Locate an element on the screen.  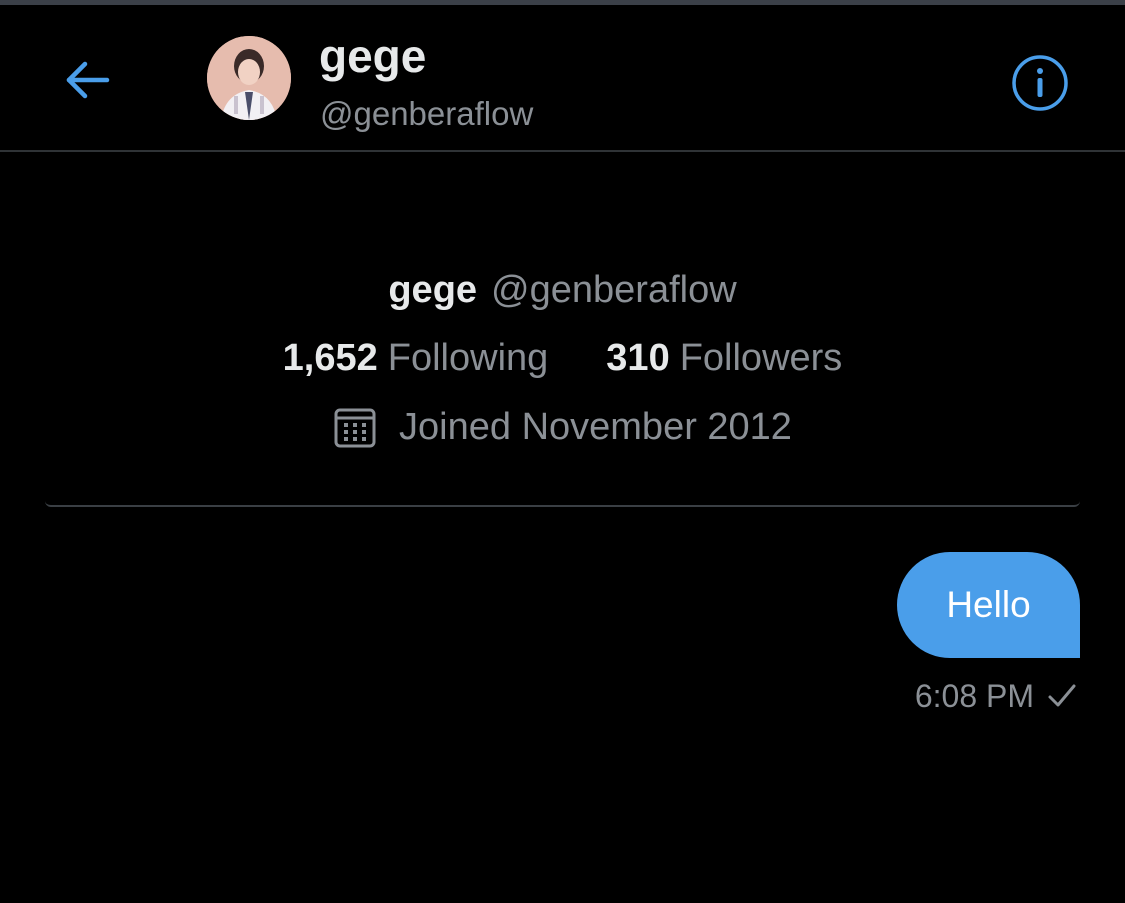
back-button is located at coordinates (87, 80).